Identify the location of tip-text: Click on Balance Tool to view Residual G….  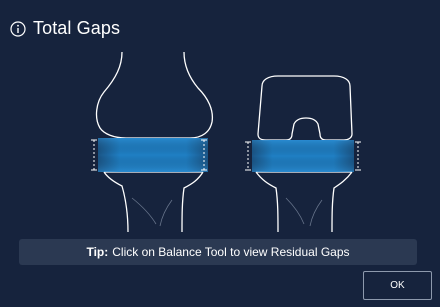
(231, 252).